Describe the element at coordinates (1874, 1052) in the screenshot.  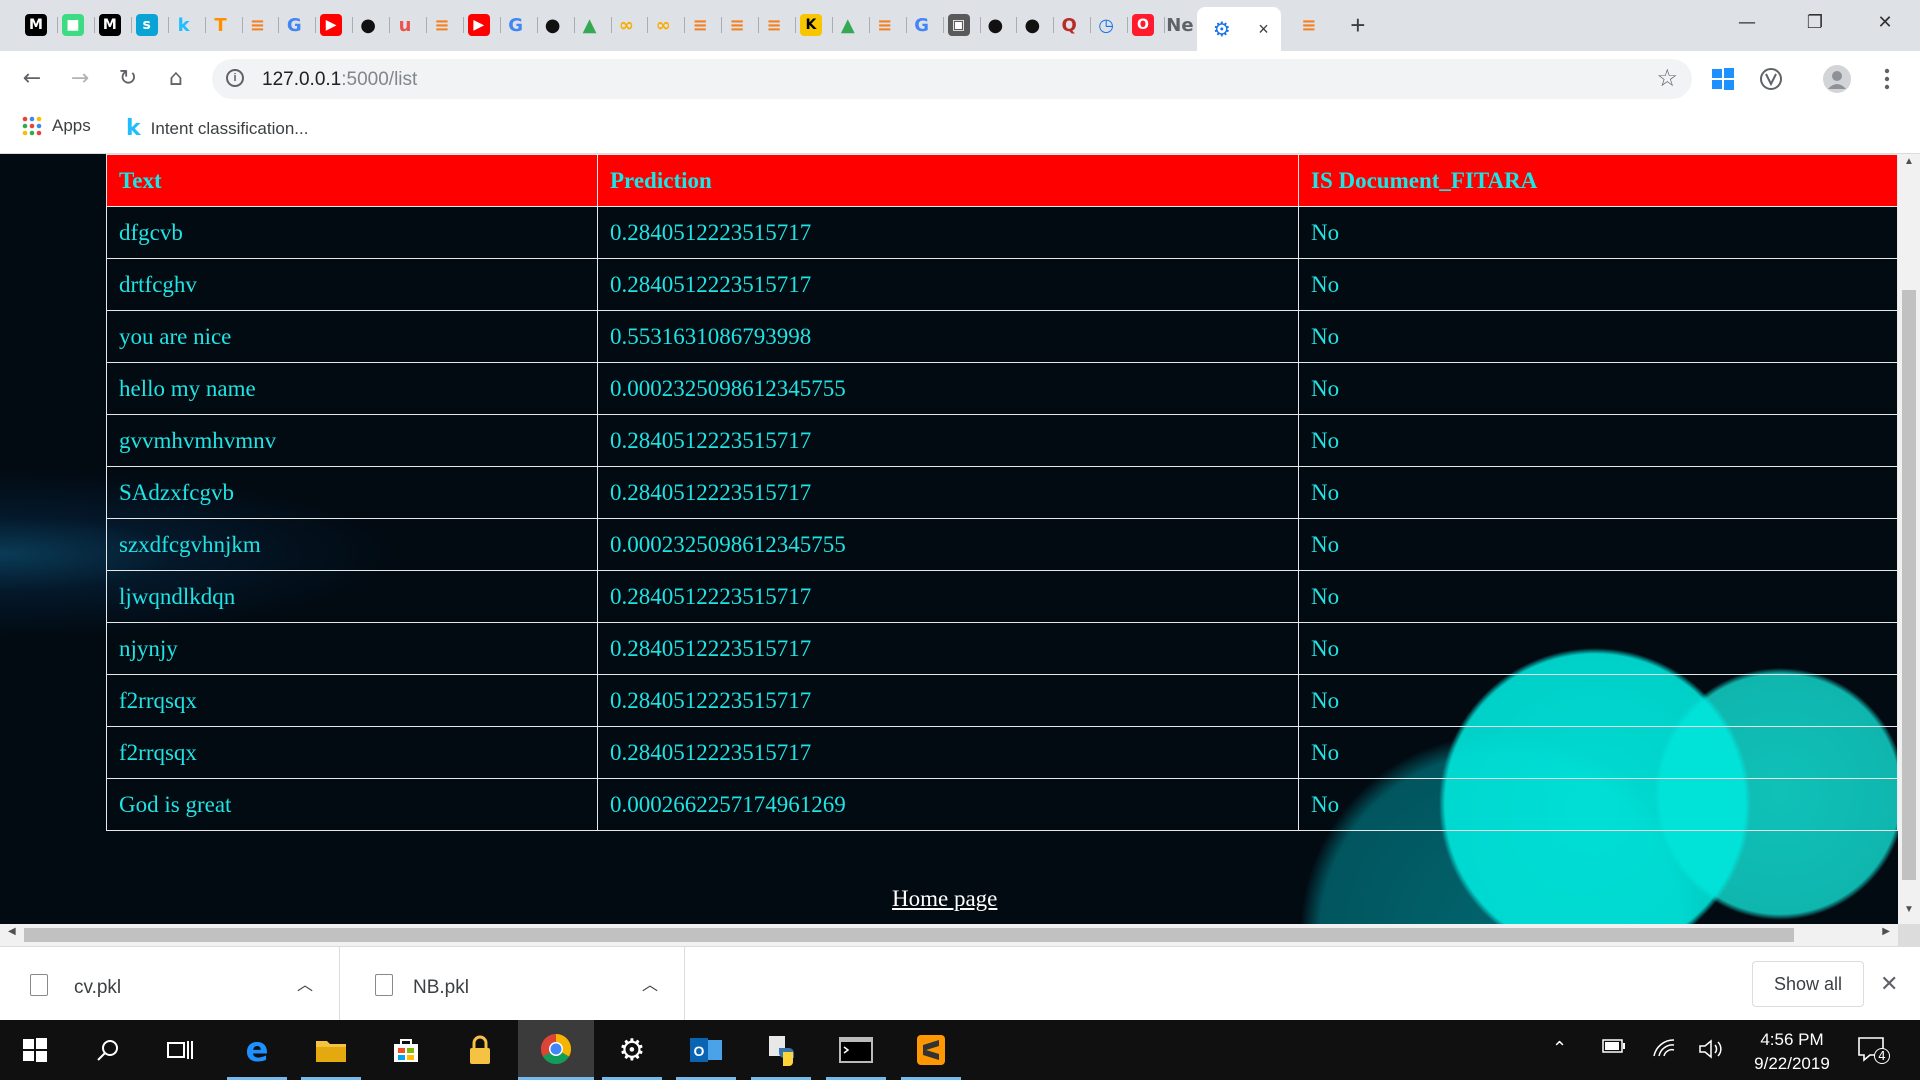
I see `action-center-button: 4` at that location.